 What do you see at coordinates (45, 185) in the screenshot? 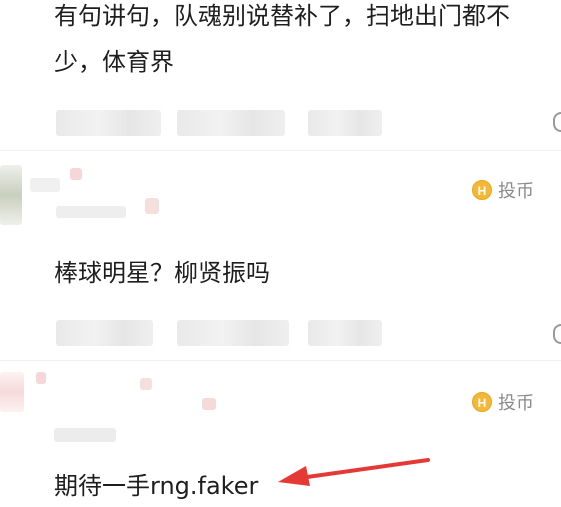
I see `blurred-name` at bounding box center [45, 185].